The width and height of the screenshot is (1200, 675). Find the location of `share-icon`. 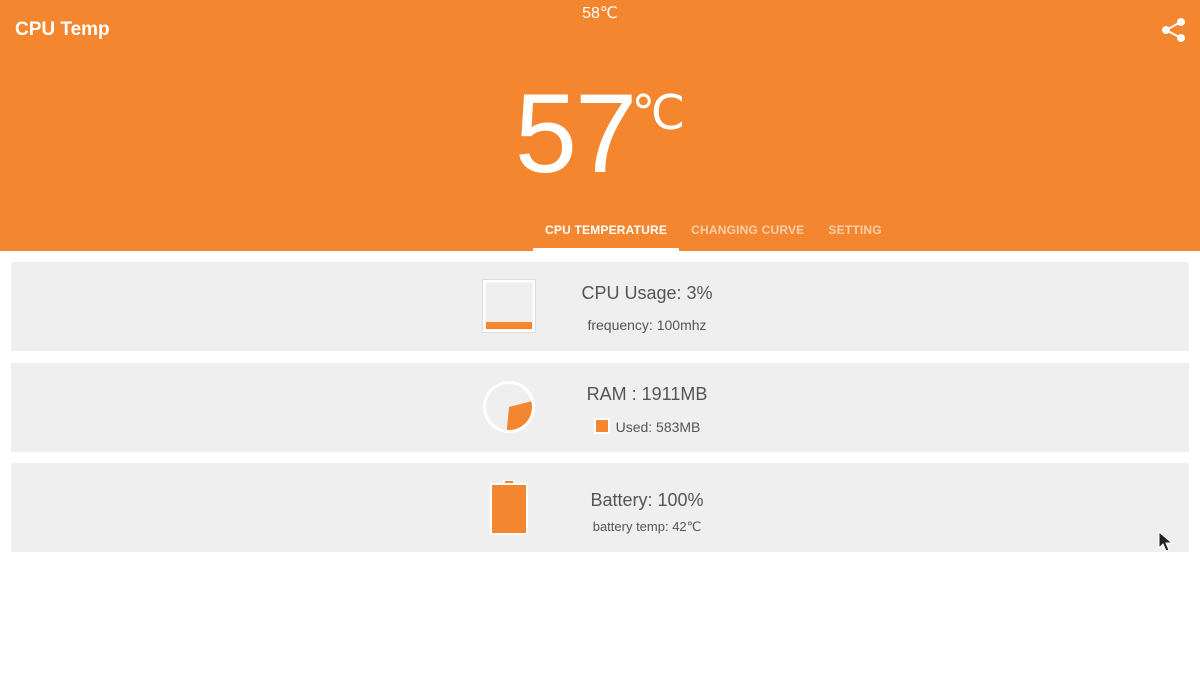

share-icon is located at coordinates (1173, 30).